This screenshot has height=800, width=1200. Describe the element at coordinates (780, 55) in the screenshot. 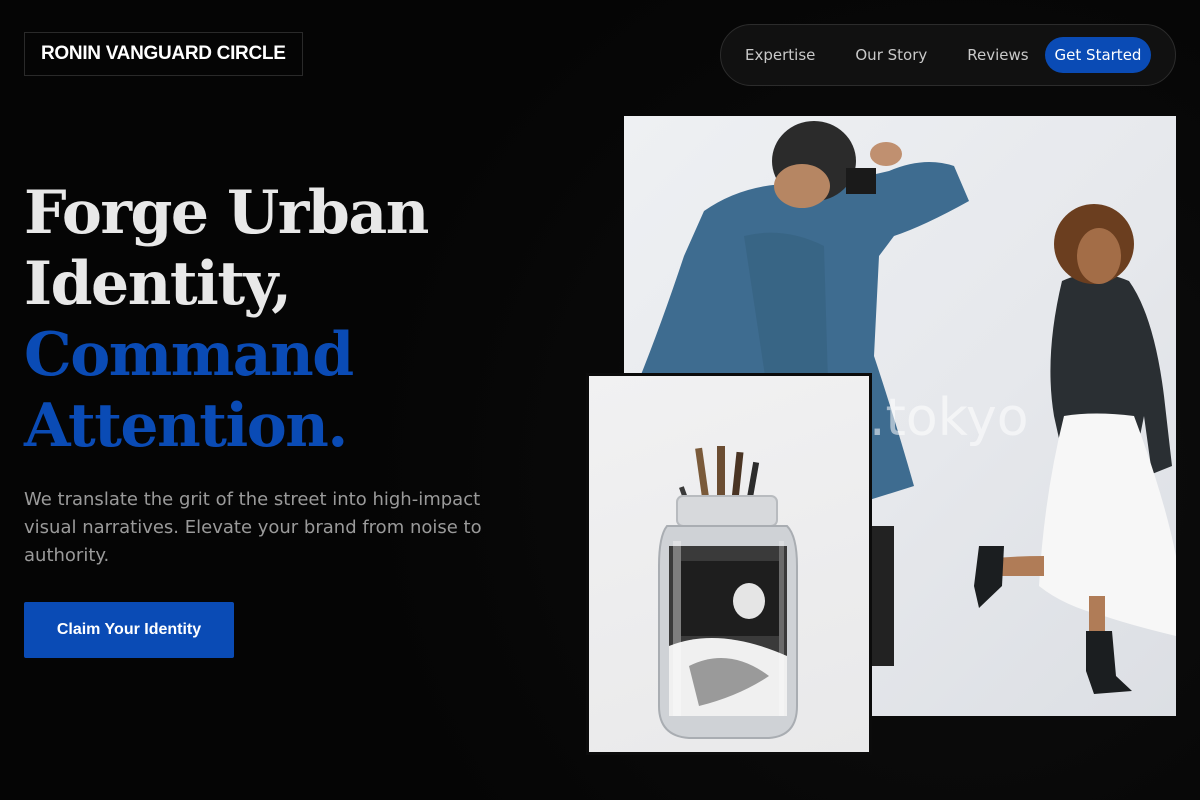

I see `nav-link-expertise: Expertise` at that location.